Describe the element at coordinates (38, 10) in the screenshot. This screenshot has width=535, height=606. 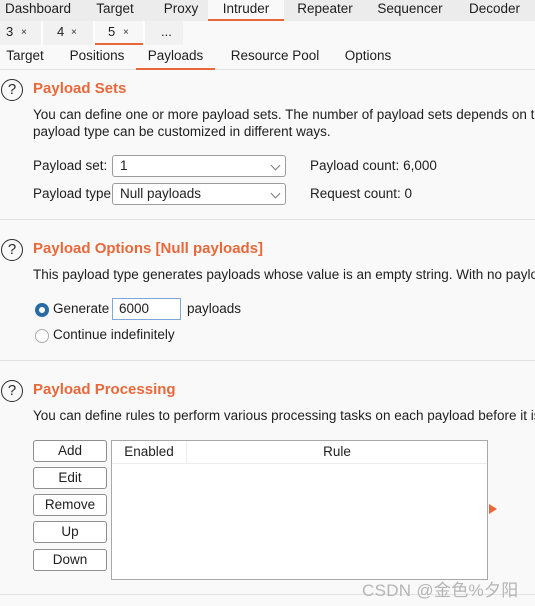
I see `tab-dashboard: Dashboard` at that location.